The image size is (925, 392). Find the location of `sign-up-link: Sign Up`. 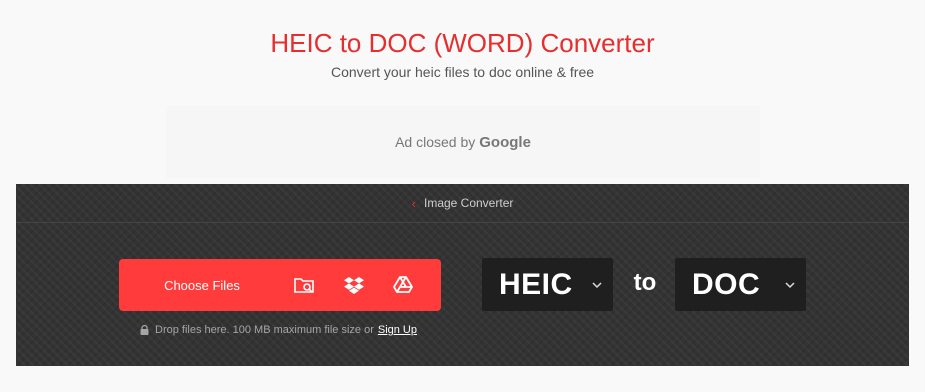

sign-up-link: Sign Up is located at coordinates (397, 330).